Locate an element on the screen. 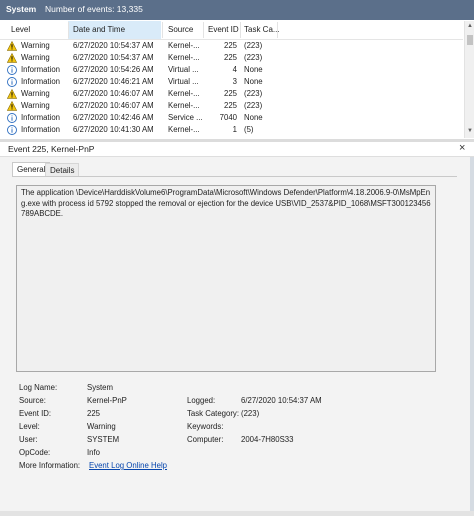 This screenshot has width=474, height=517. opcode-label: OpCode: is located at coordinates (35, 452).